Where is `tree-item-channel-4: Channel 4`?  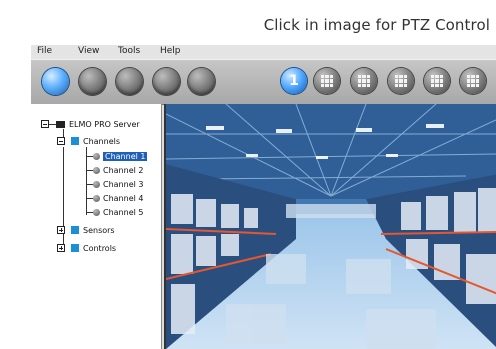
tree-item-channel-4: Channel 4 is located at coordinates (118, 198).